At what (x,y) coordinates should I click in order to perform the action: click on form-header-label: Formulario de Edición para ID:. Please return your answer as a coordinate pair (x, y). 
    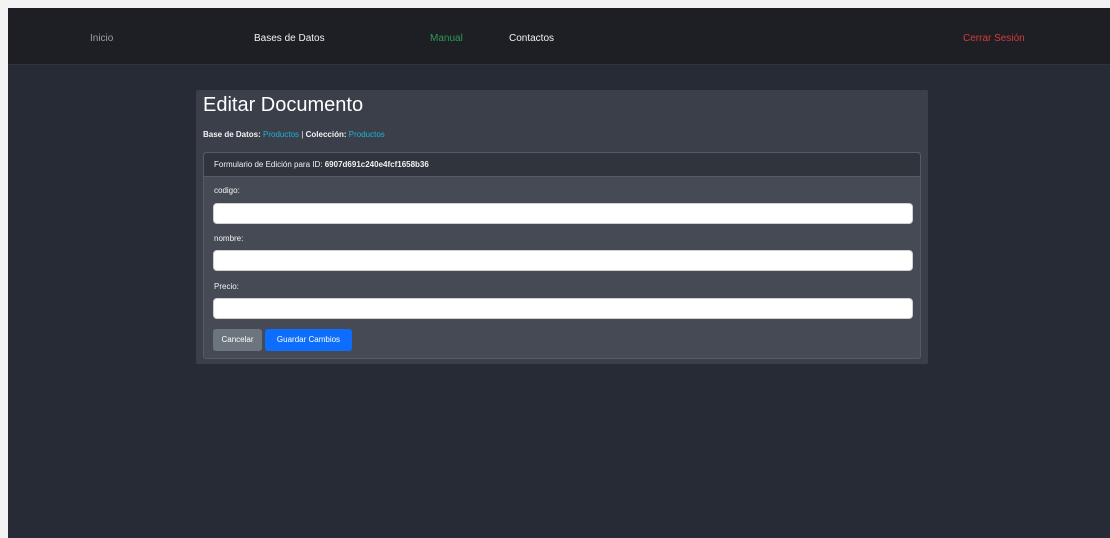
    Looking at the image, I should click on (268, 164).